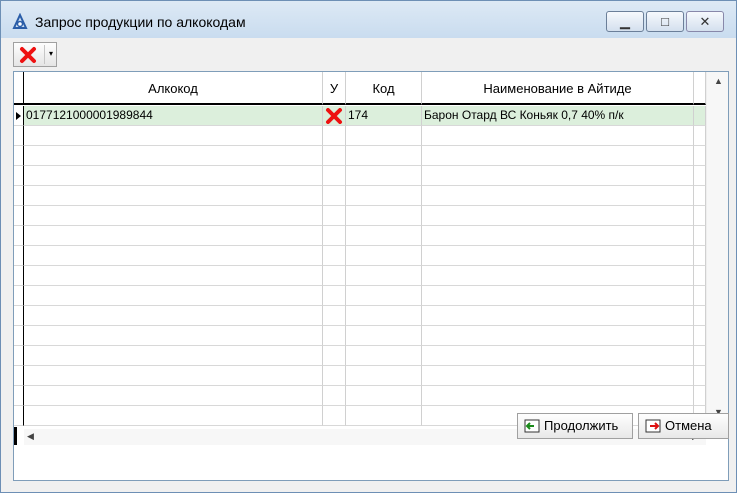 This screenshot has height=493, width=737. Describe the element at coordinates (35, 54) in the screenshot. I see `delete-dropdown-button: ▾` at that location.